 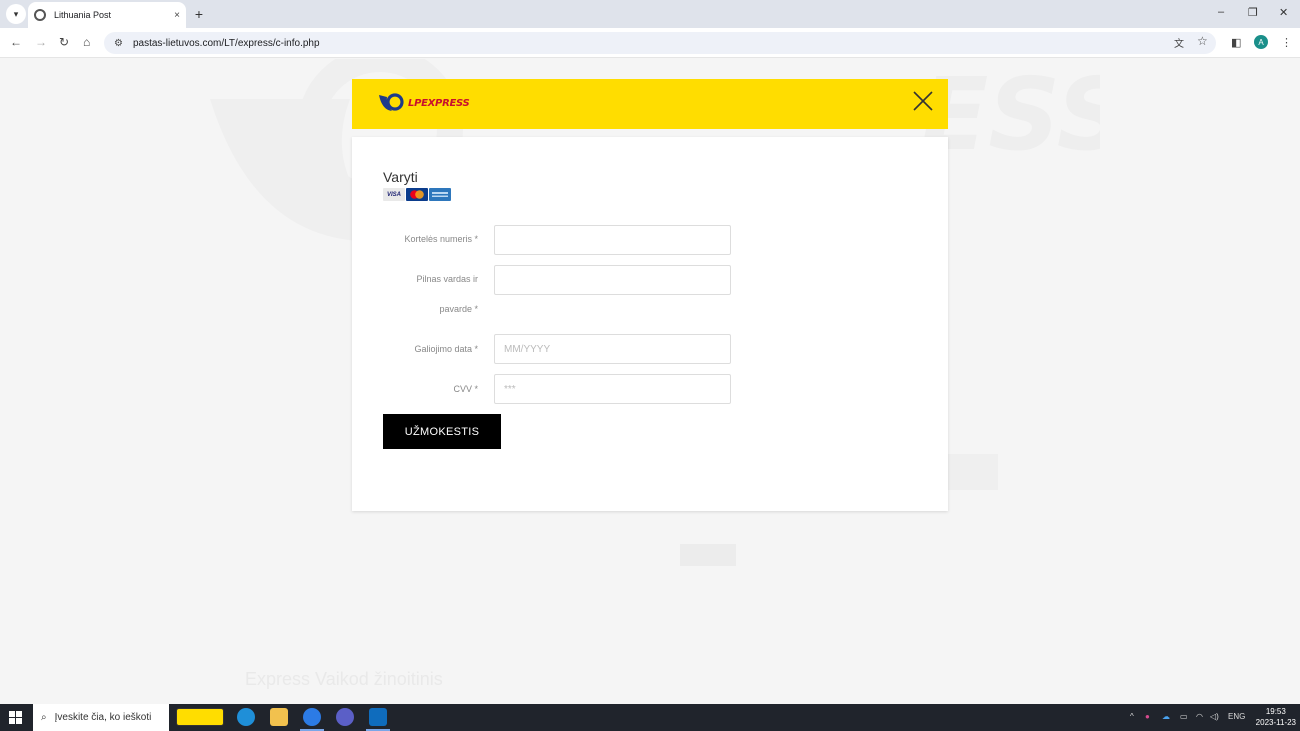 I want to click on cvv-label: CVV *, so click(x=465, y=389).